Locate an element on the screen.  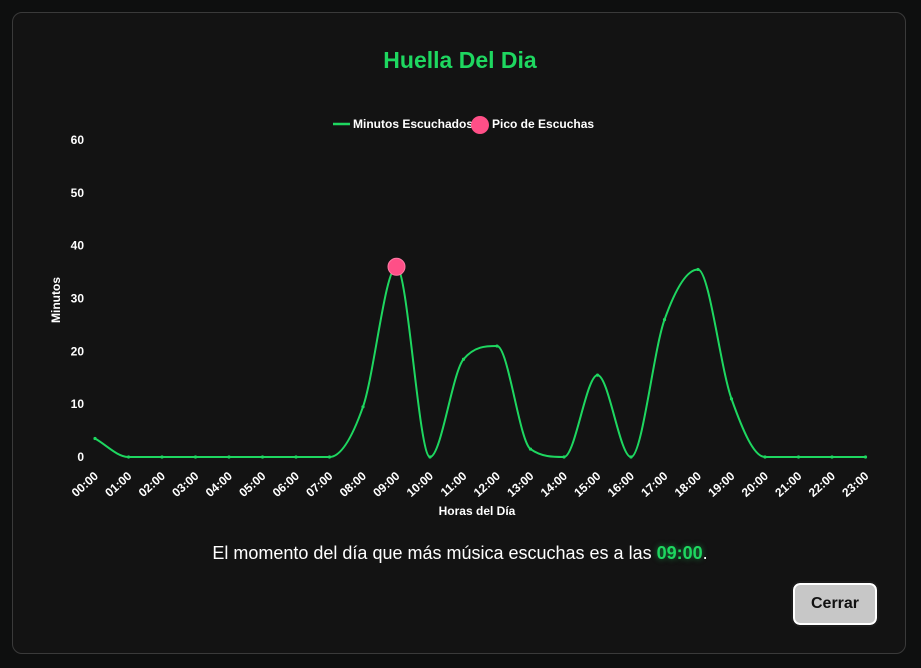
x-tick-label: 13:00 is located at coordinates (520, 484).